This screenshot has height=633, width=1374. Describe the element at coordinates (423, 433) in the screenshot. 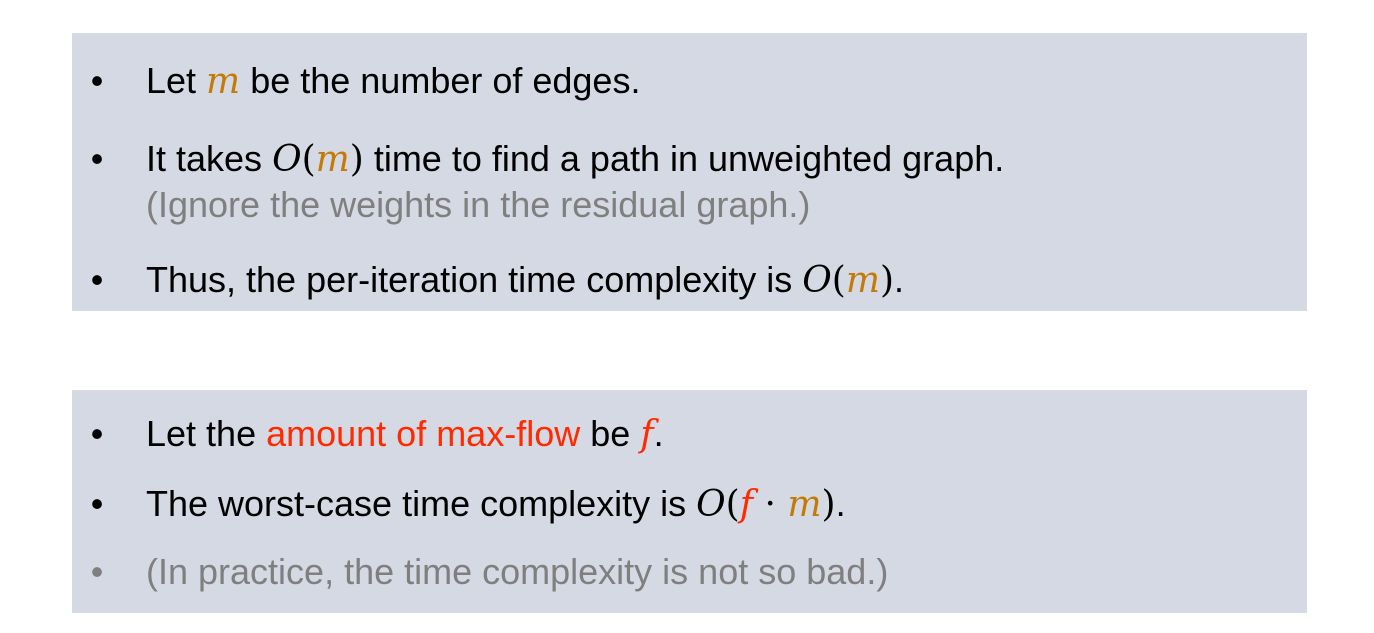

I see `highlight-text: amount of max-flow` at that location.